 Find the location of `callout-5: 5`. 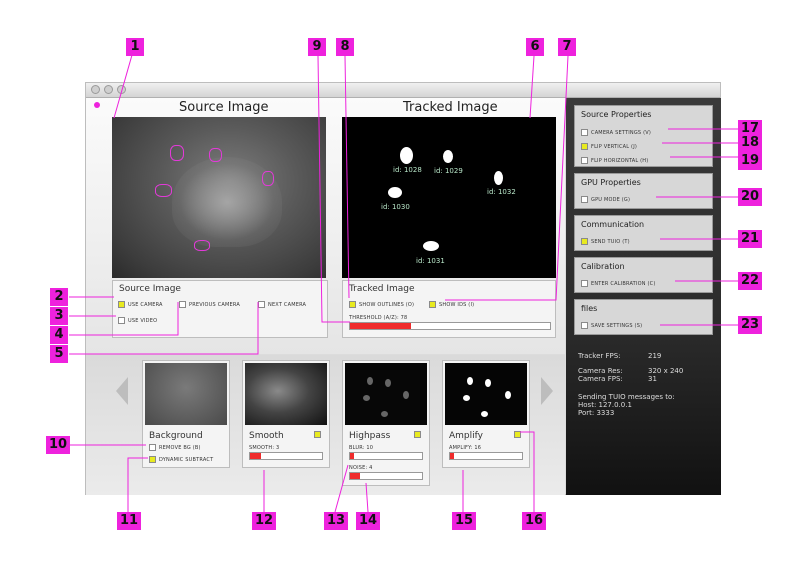

callout-5: 5 is located at coordinates (59, 354).